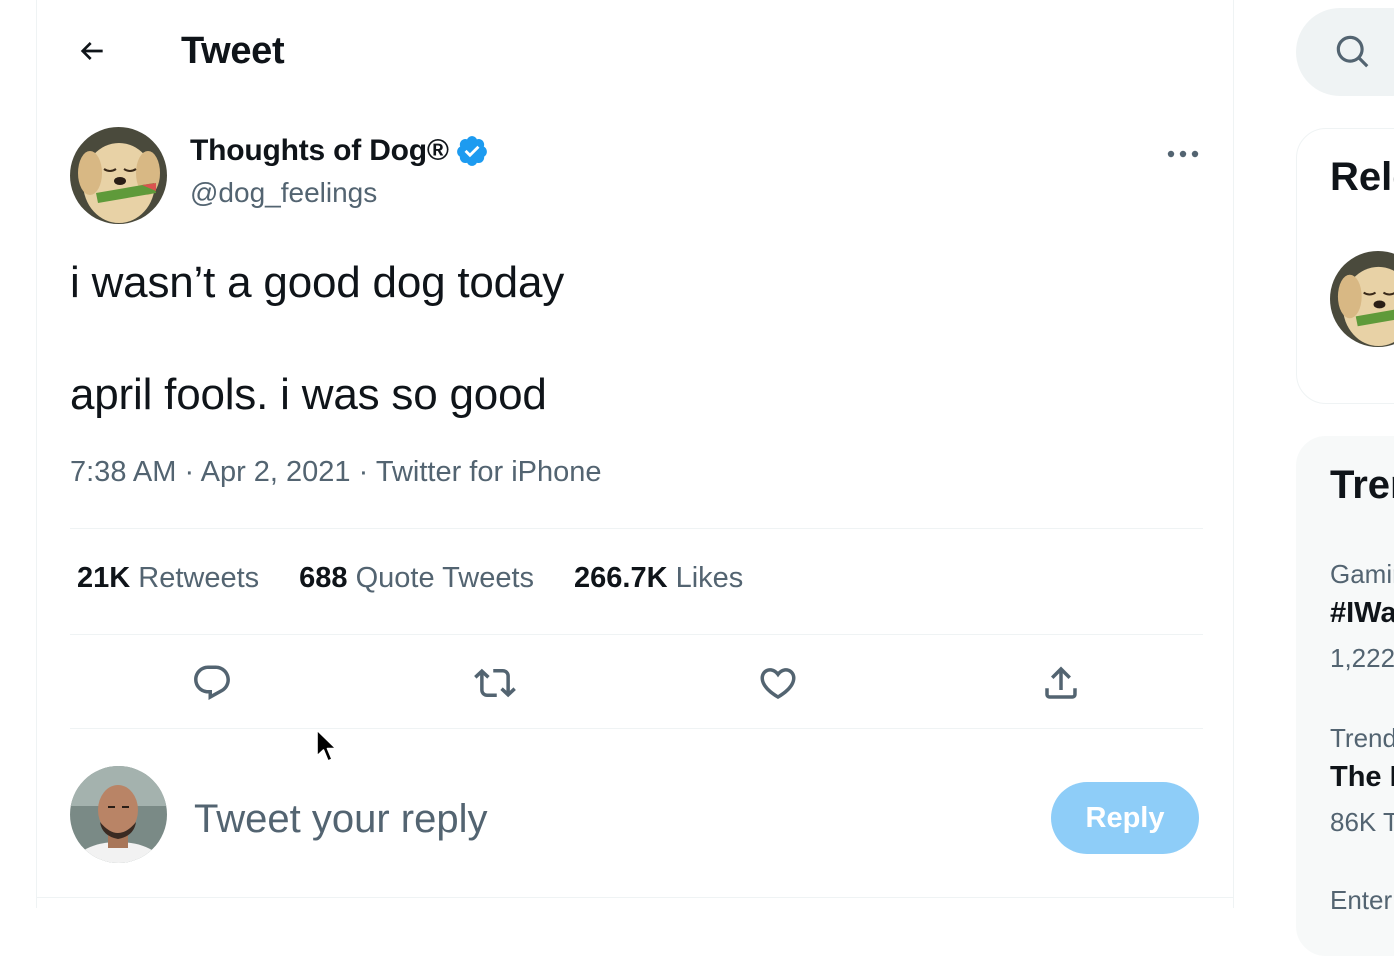 The image size is (1394, 956). Describe the element at coordinates (574, 819) in the screenshot. I see `reply-input` at that location.